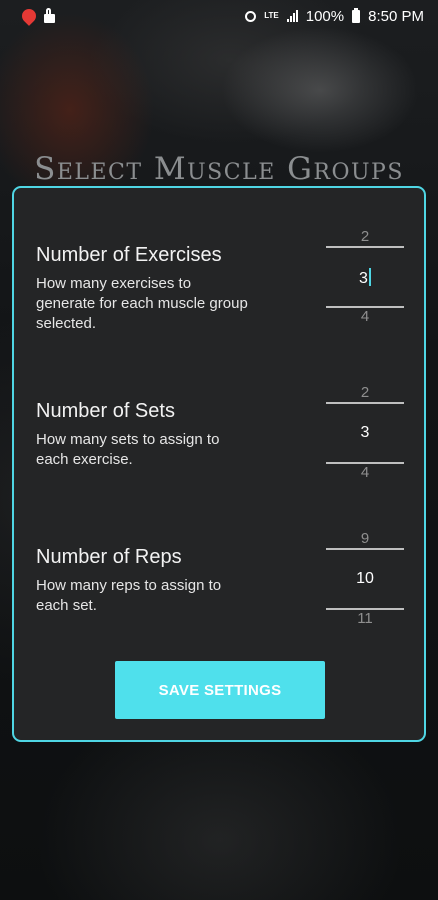 The image size is (438, 900). I want to click on exercises-number-picker: 2 3 4, so click(365, 278).